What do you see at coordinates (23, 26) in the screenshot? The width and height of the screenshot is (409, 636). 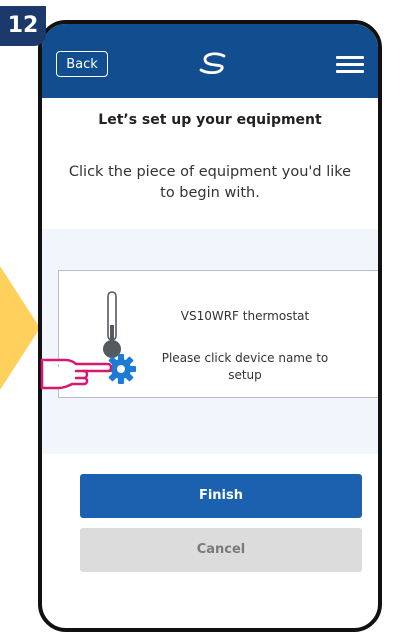 I see `step-number-badge: 12` at bounding box center [23, 26].